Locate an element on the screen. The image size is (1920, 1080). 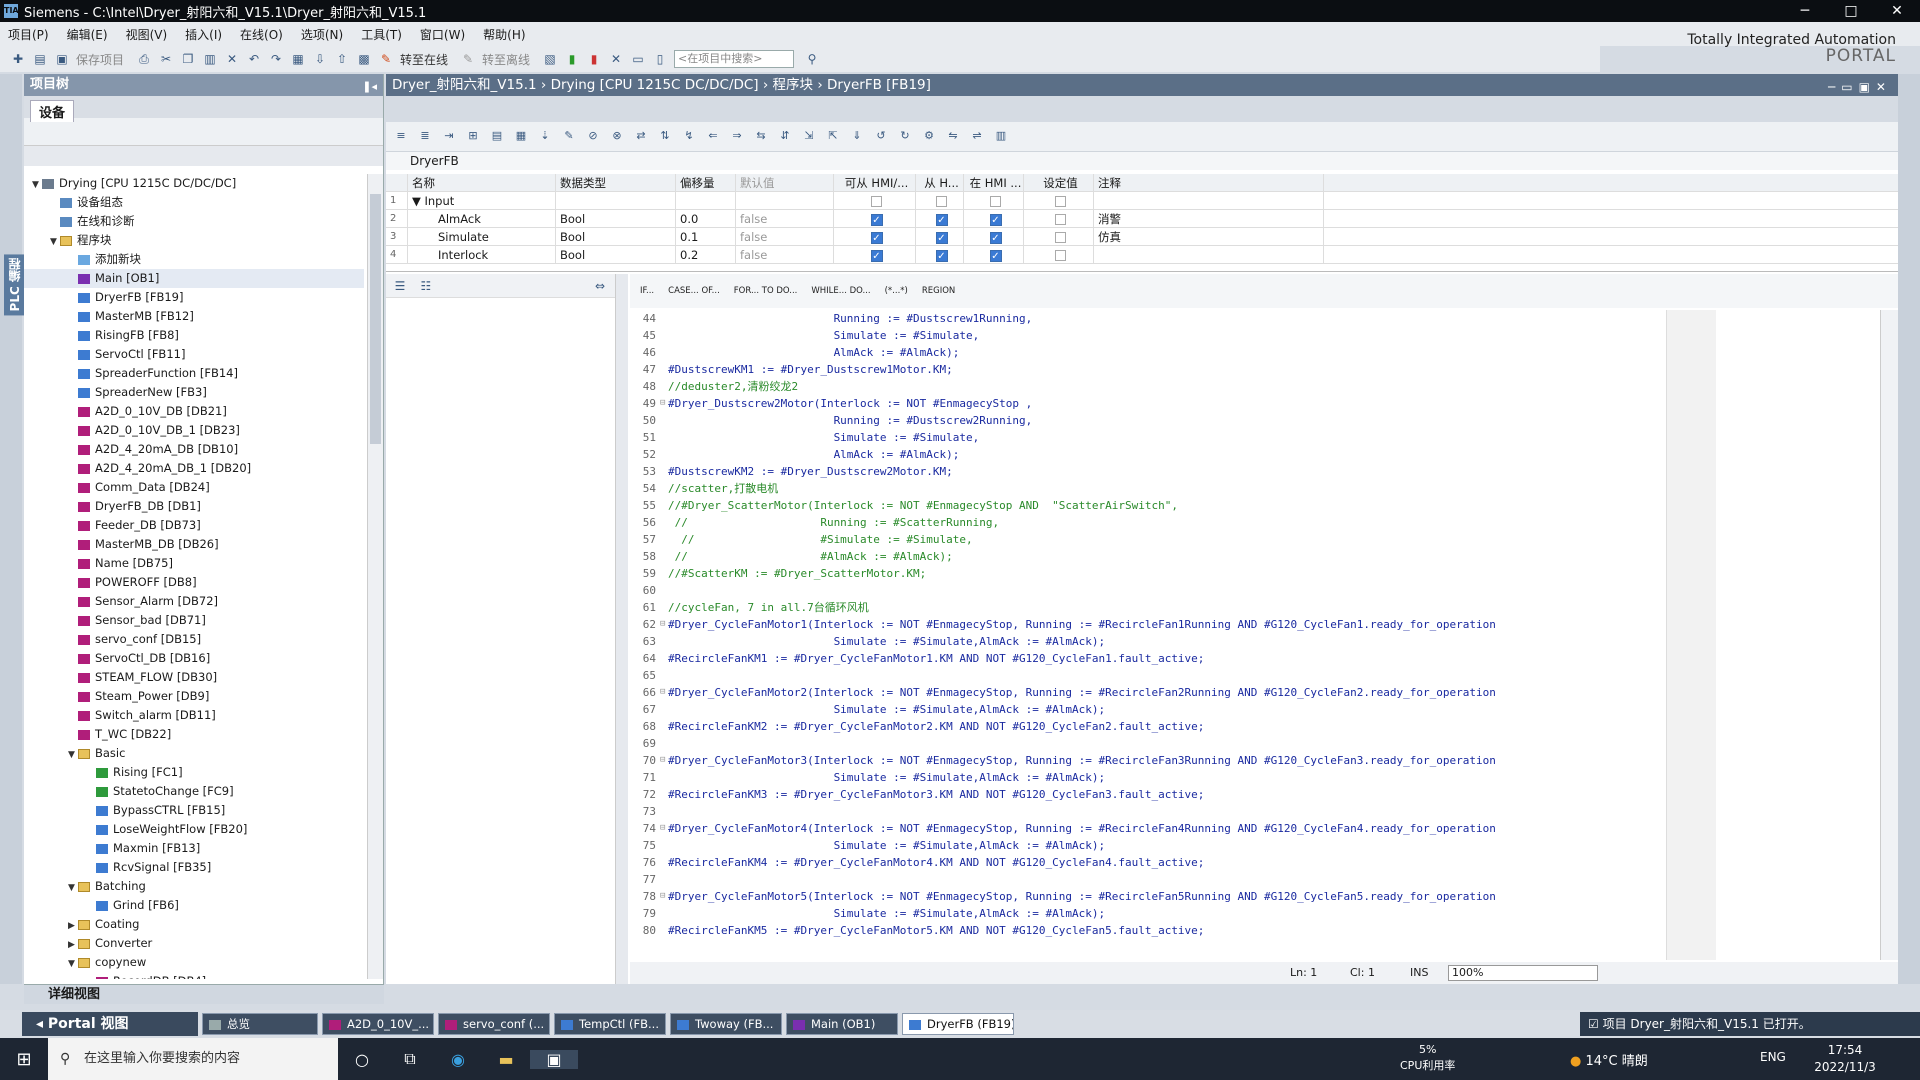
save-project-button: 保存项目 is located at coordinates (100, 59).